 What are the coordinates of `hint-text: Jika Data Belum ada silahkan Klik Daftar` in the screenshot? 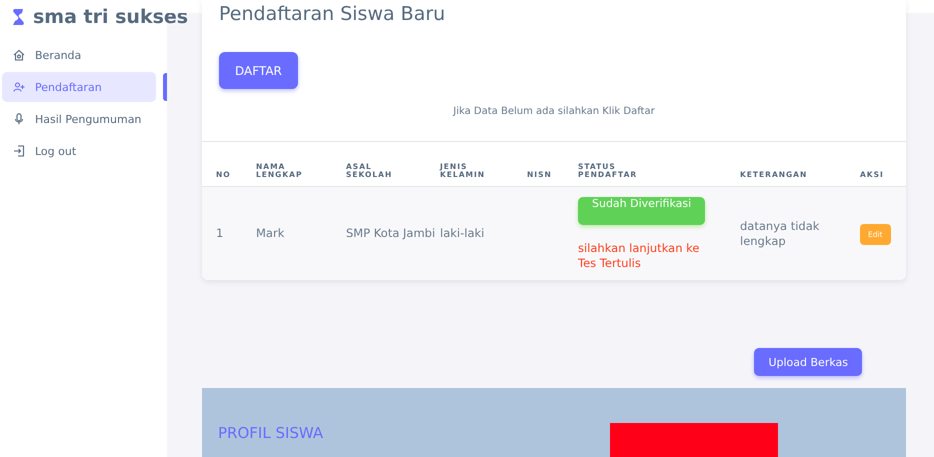 It's located at (554, 111).